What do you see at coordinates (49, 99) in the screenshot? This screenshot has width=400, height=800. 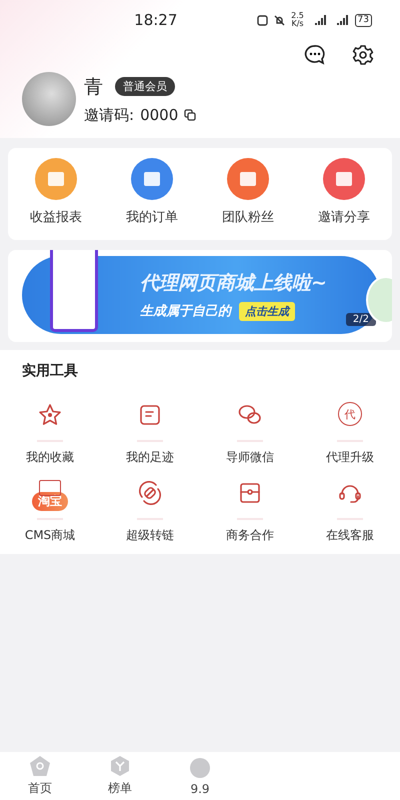 I see `avatar` at bounding box center [49, 99].